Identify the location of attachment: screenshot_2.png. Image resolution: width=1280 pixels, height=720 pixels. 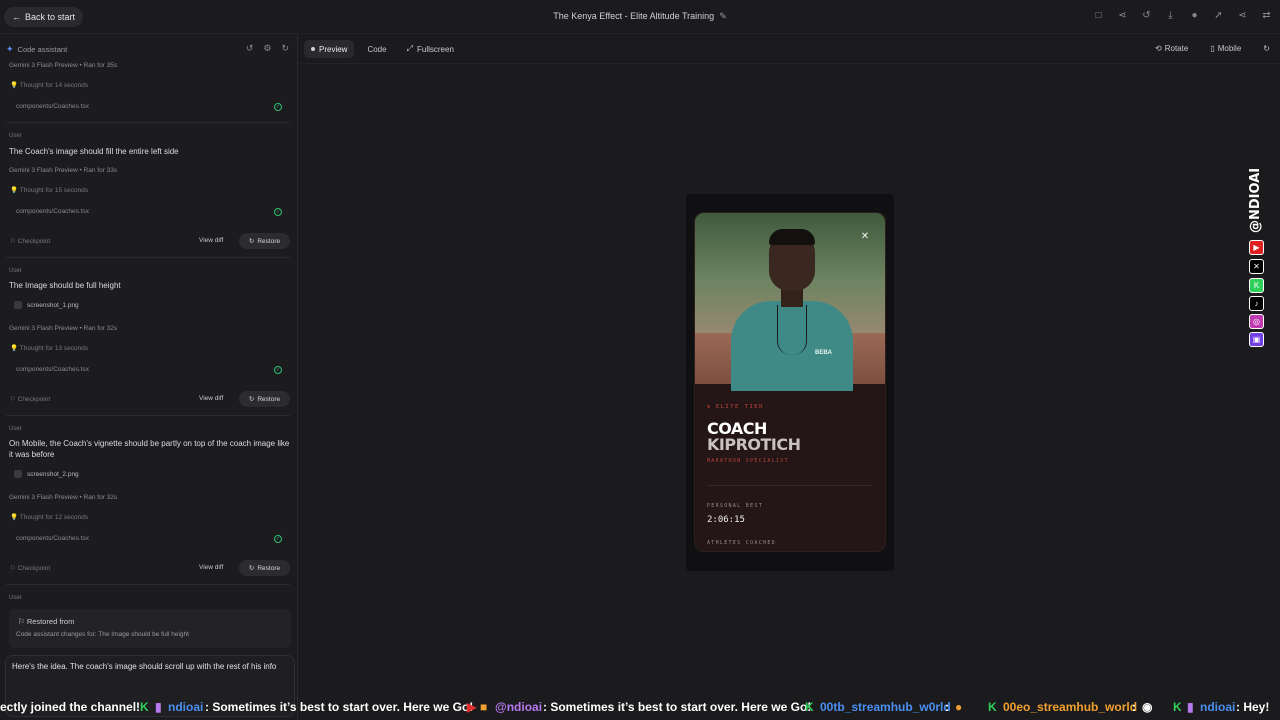
(46, 474).